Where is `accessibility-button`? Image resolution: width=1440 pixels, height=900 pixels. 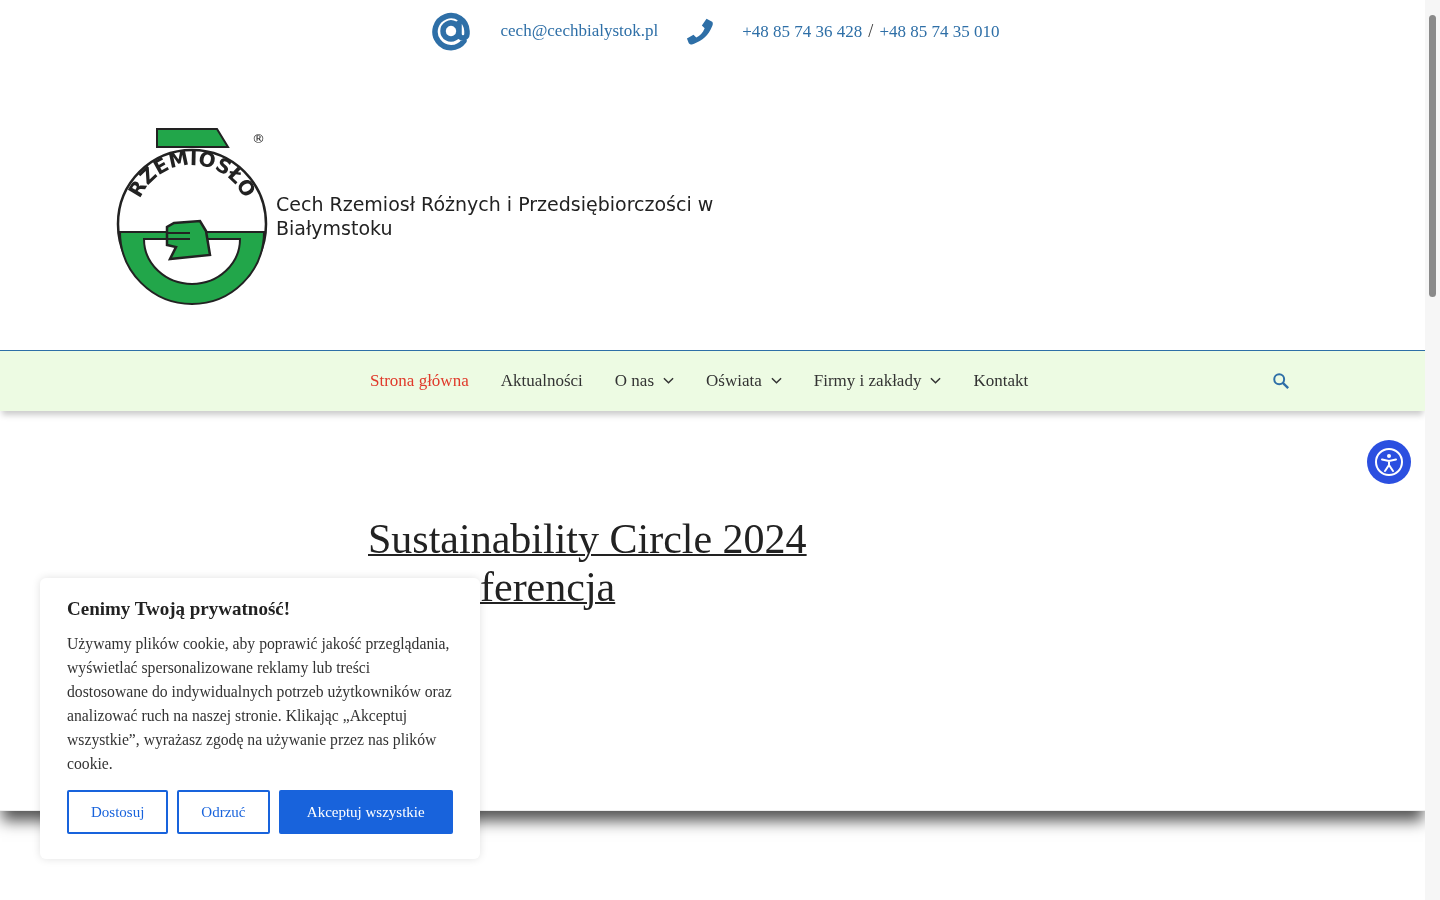
accessibility-button is located at coordinates (1389, 462).